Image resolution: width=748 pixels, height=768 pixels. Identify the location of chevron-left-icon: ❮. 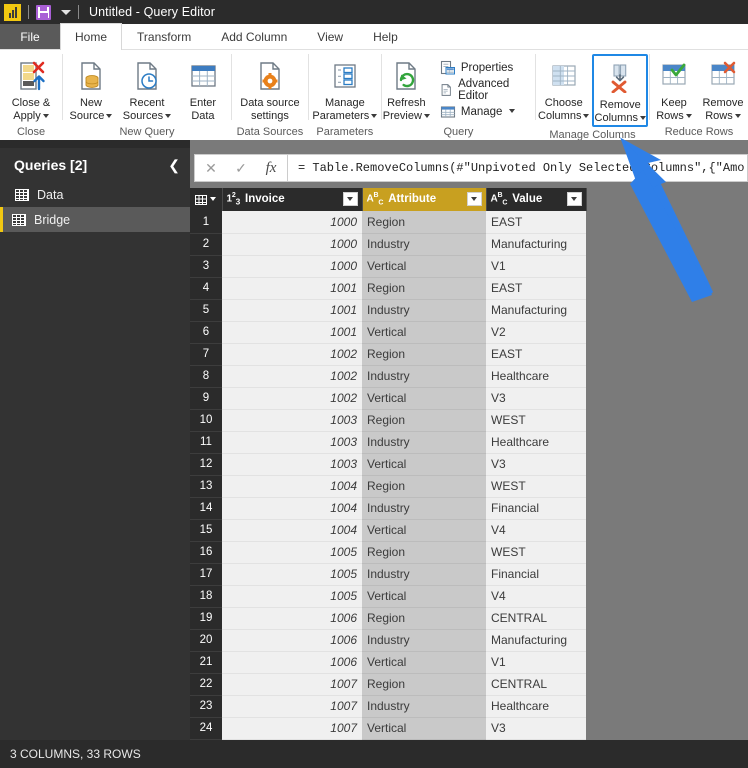
(174, 165).